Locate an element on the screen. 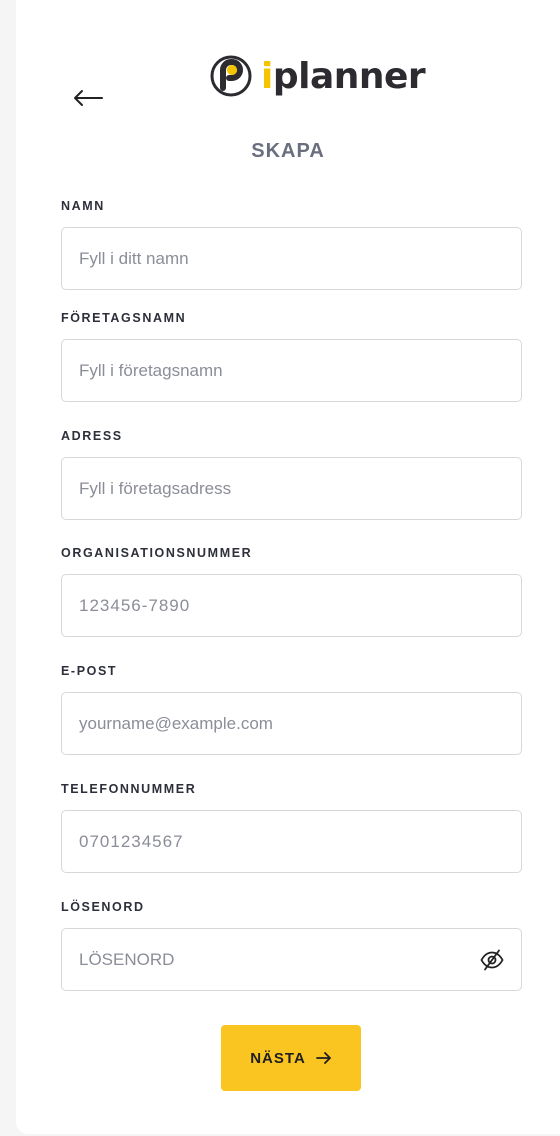  company-field: FÖRETAGSNAMN is located at coordinates (291, 356).